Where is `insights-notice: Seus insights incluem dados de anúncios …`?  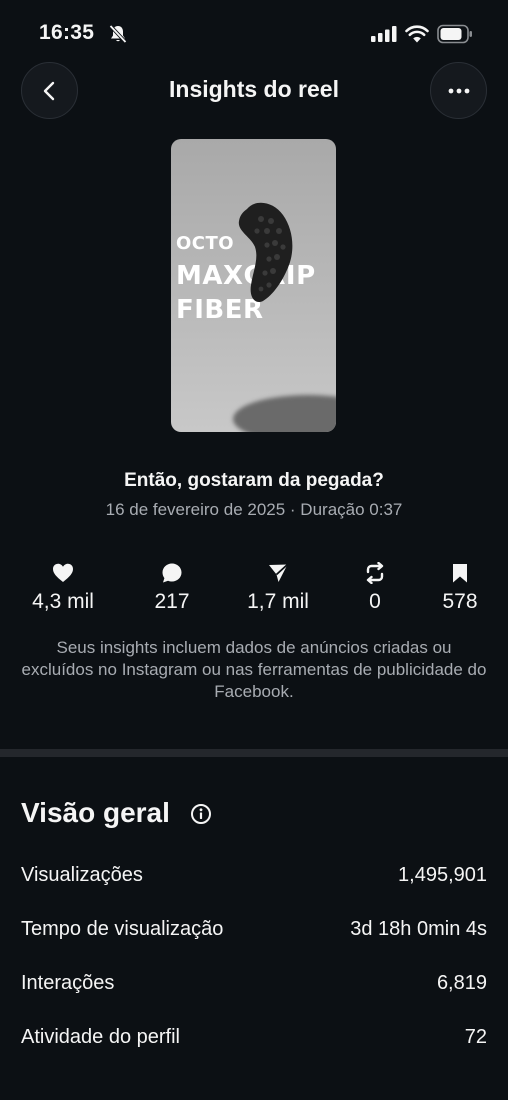
insights-notice: Seus insights incluem dados de anúncios … is located at coordinates (254, 669).